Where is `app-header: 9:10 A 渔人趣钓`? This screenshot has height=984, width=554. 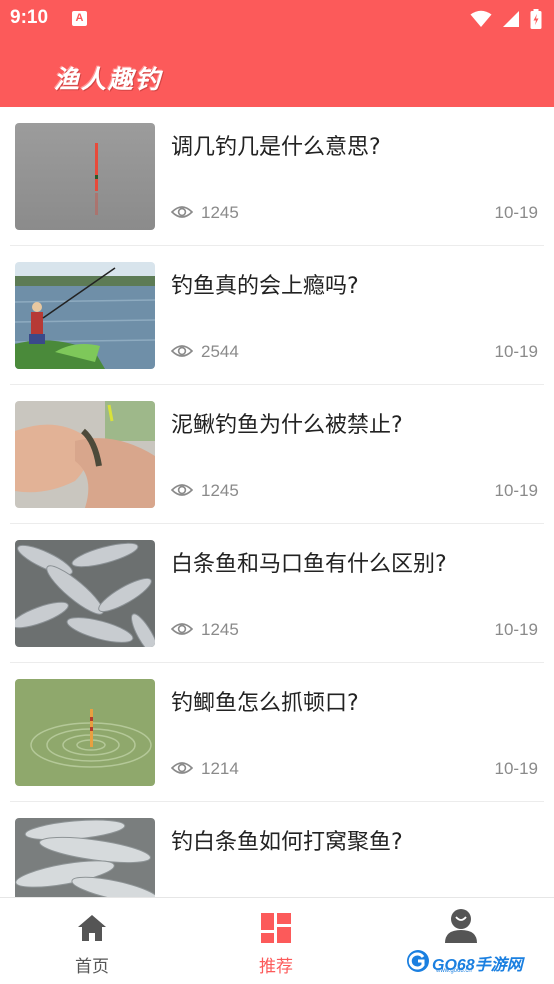
app-header: 9:10 A 渔人趣钓 is located at coordinates (277, 53).